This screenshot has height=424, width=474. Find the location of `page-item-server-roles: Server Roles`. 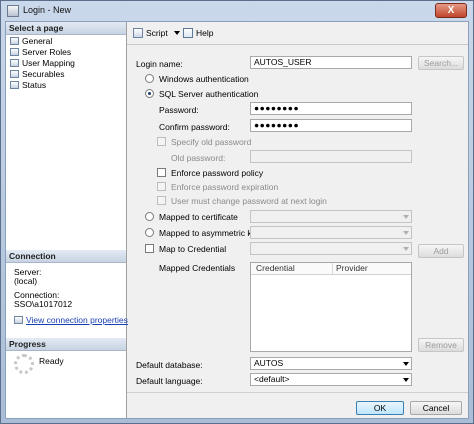

page-item-server-roles: Server Roles is located at coordinates (40, 52).